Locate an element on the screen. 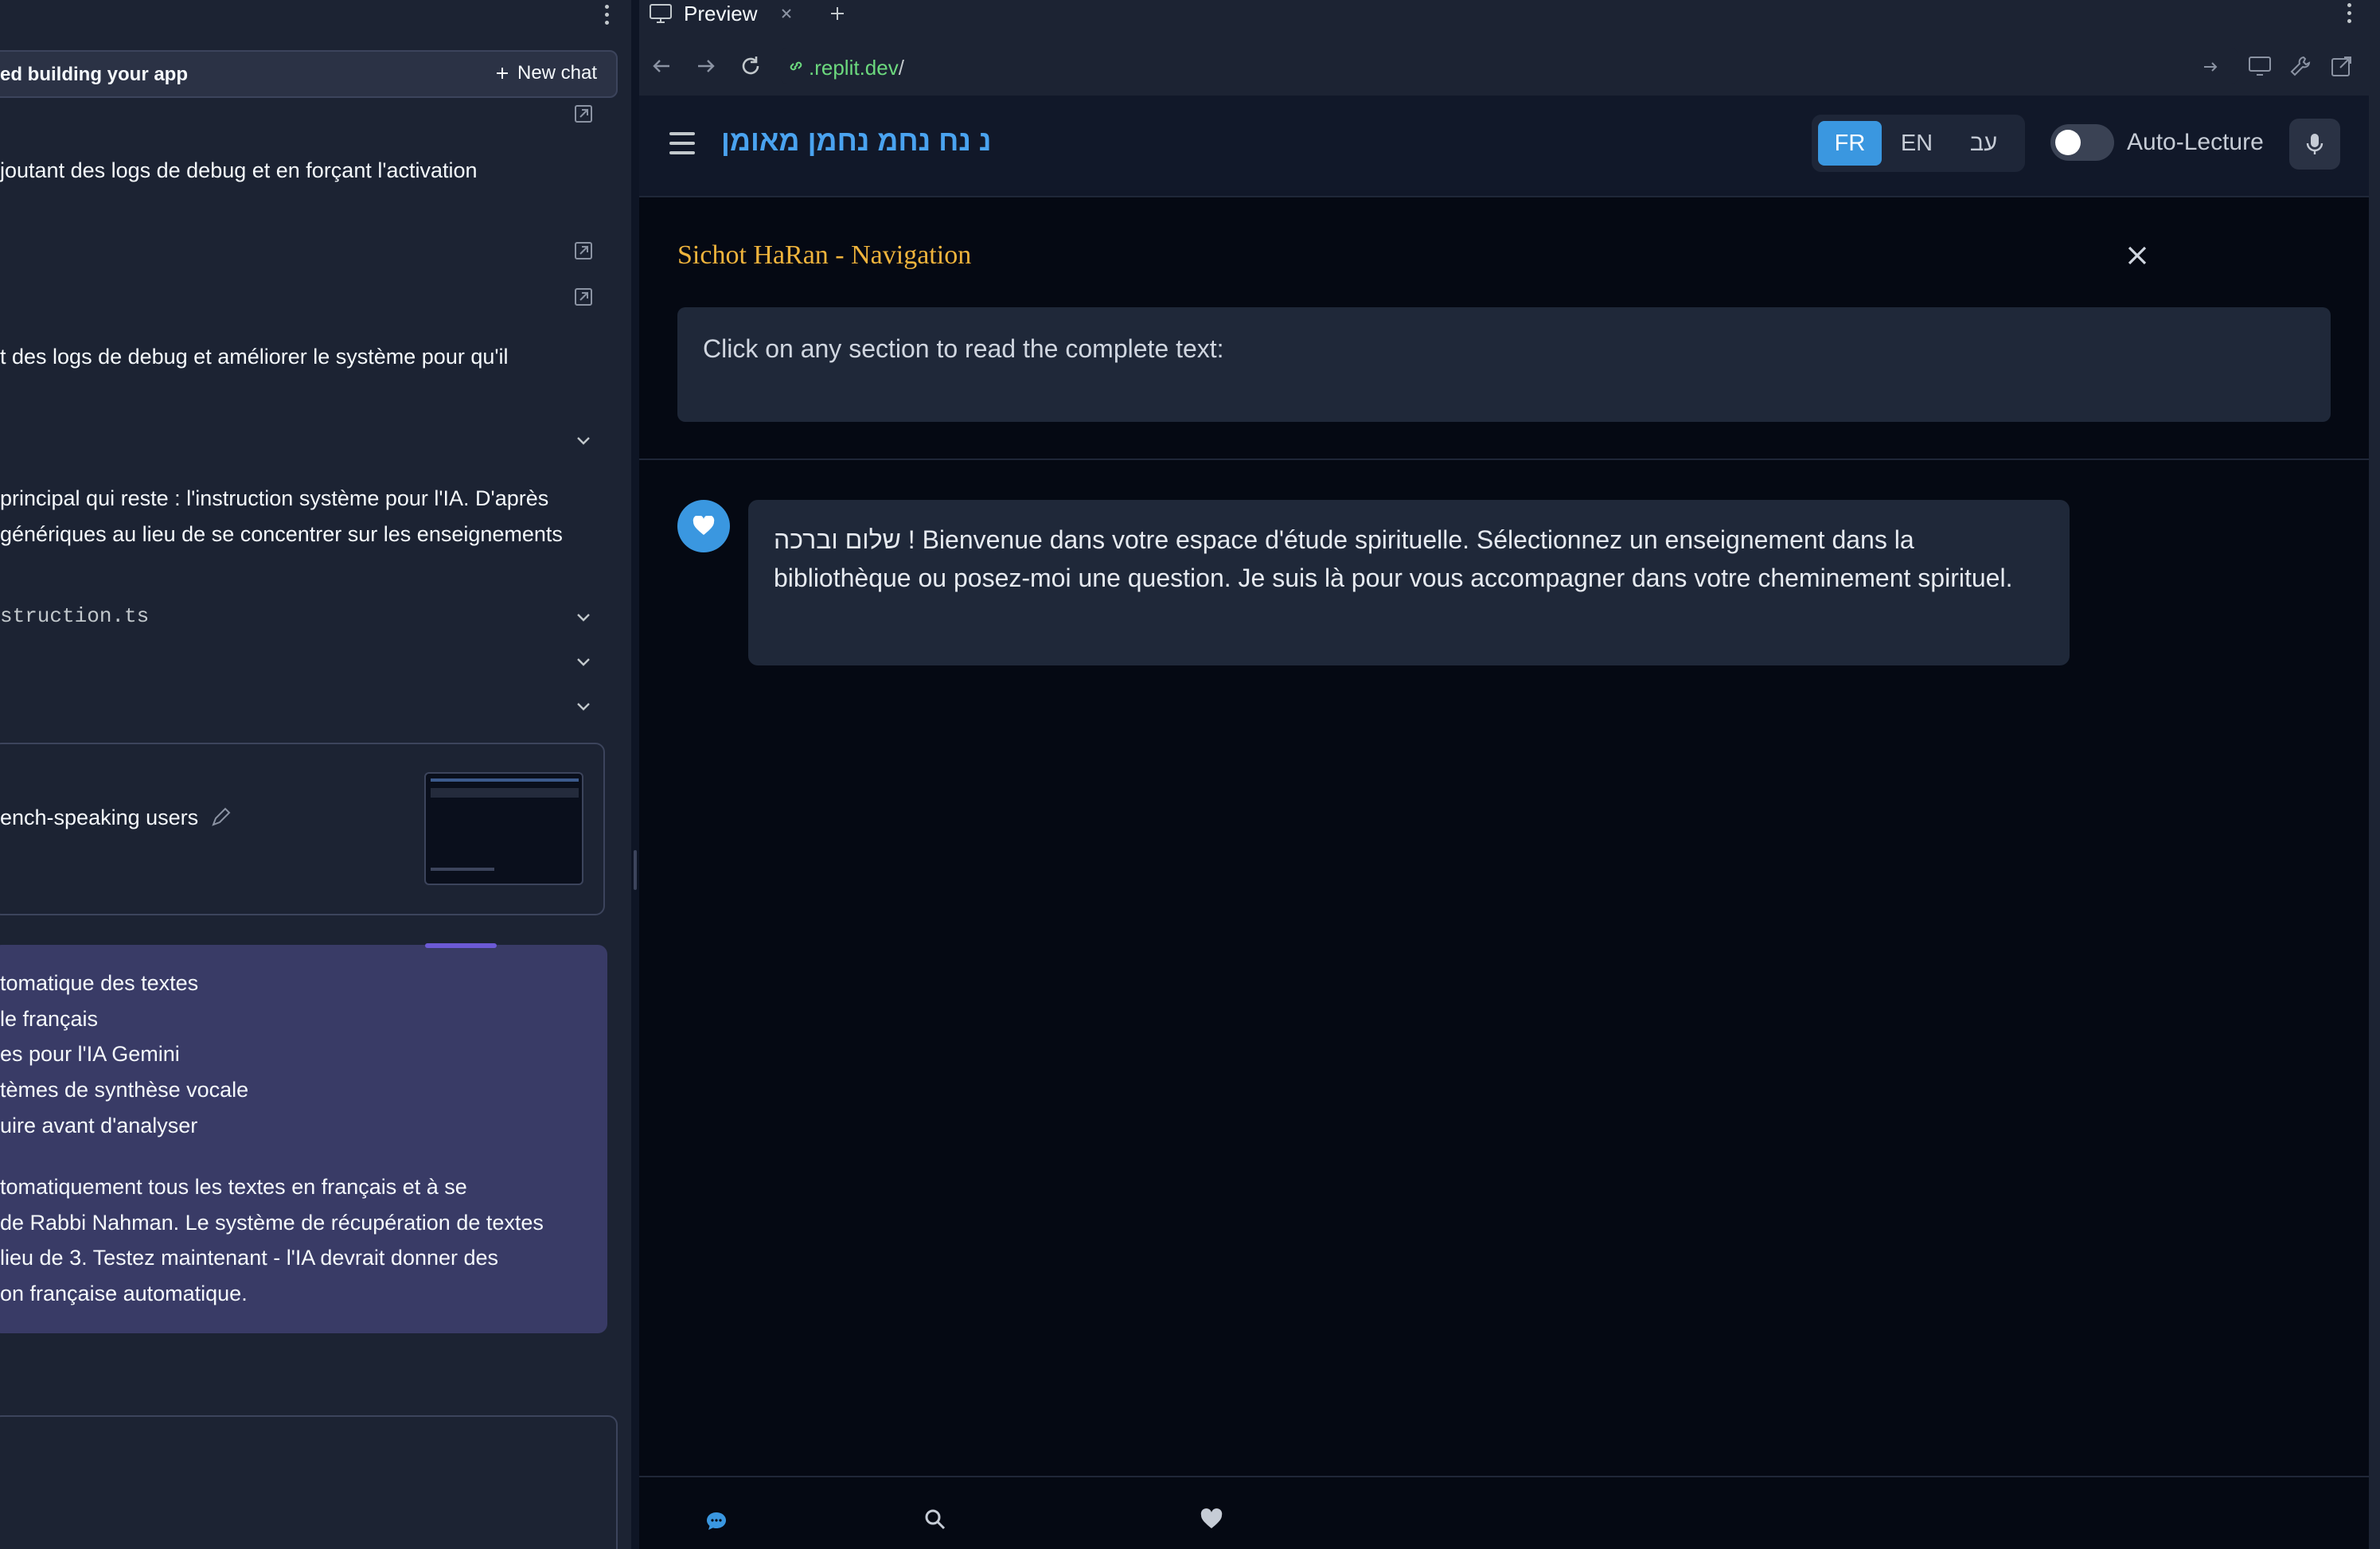 This screenshot has width=2380, height=1549. wrench-icon is located at coordinates (2300, 66).